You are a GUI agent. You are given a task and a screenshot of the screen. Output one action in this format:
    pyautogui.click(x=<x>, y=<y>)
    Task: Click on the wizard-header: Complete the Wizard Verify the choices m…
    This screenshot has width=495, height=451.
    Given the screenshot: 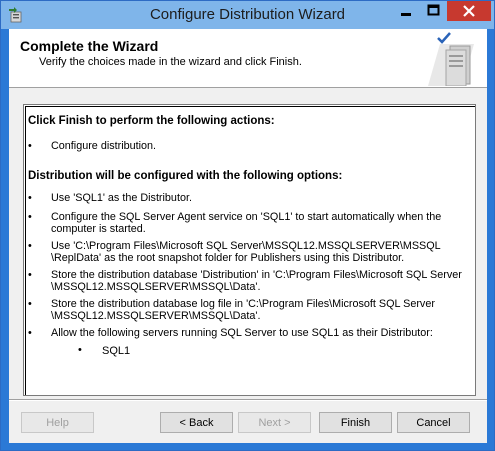 What is the action you would take?
    pyautogui.click(x=248, y=58)
    